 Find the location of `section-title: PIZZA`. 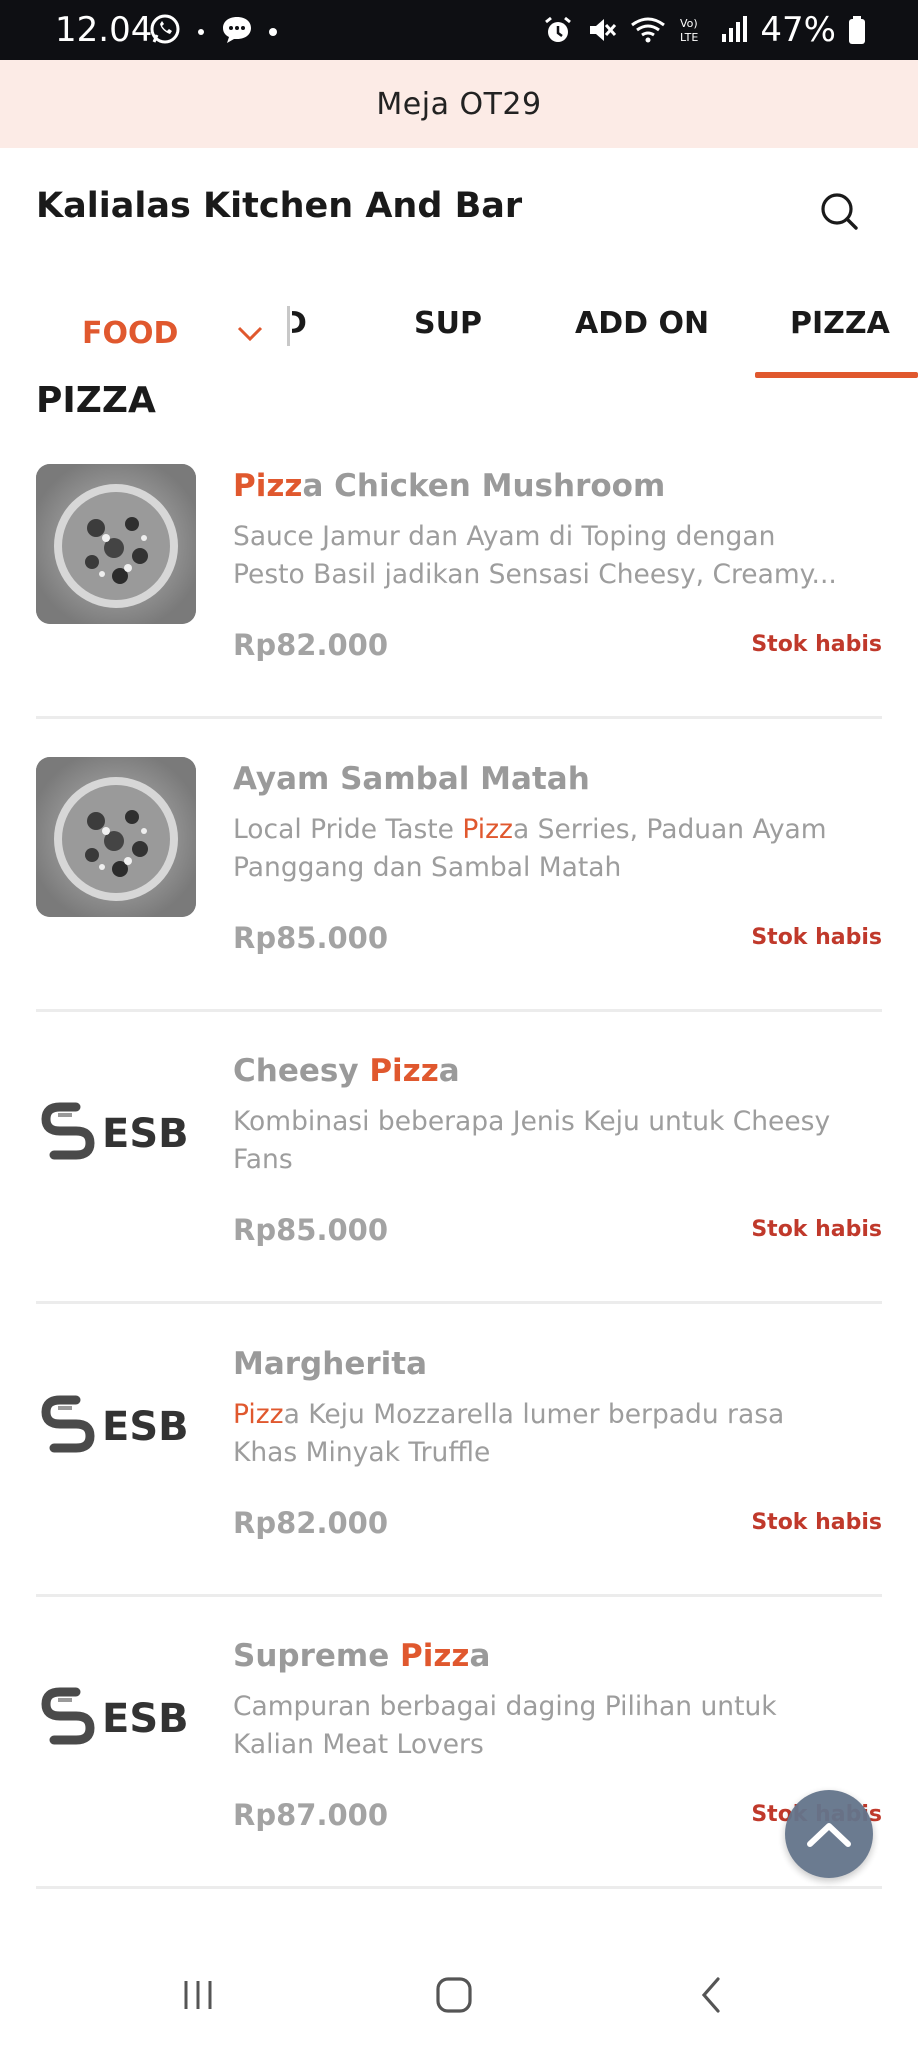

section-title: PIZZA is located at coordinates (96, 400).